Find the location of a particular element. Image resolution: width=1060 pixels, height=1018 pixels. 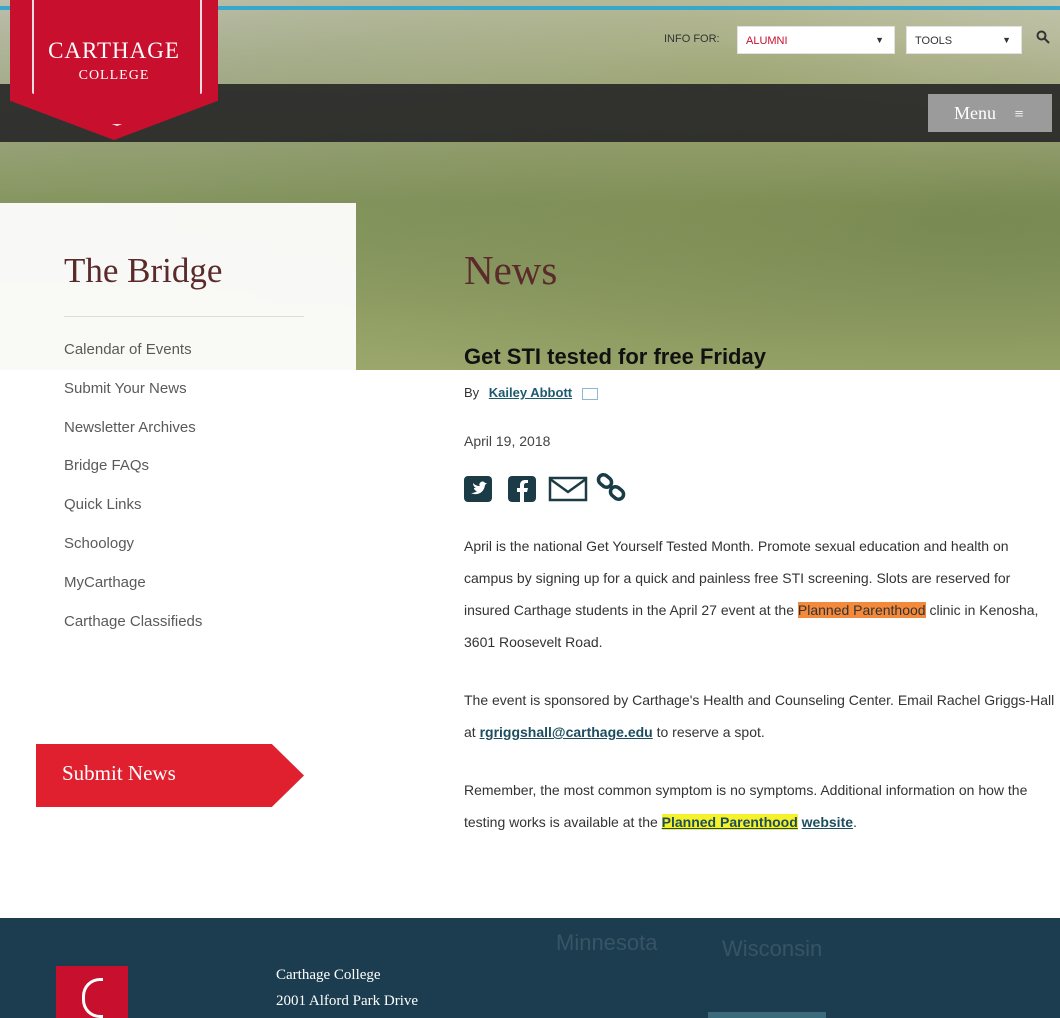

menu-button: Menu ≡ is located at coordinates (990, 113).